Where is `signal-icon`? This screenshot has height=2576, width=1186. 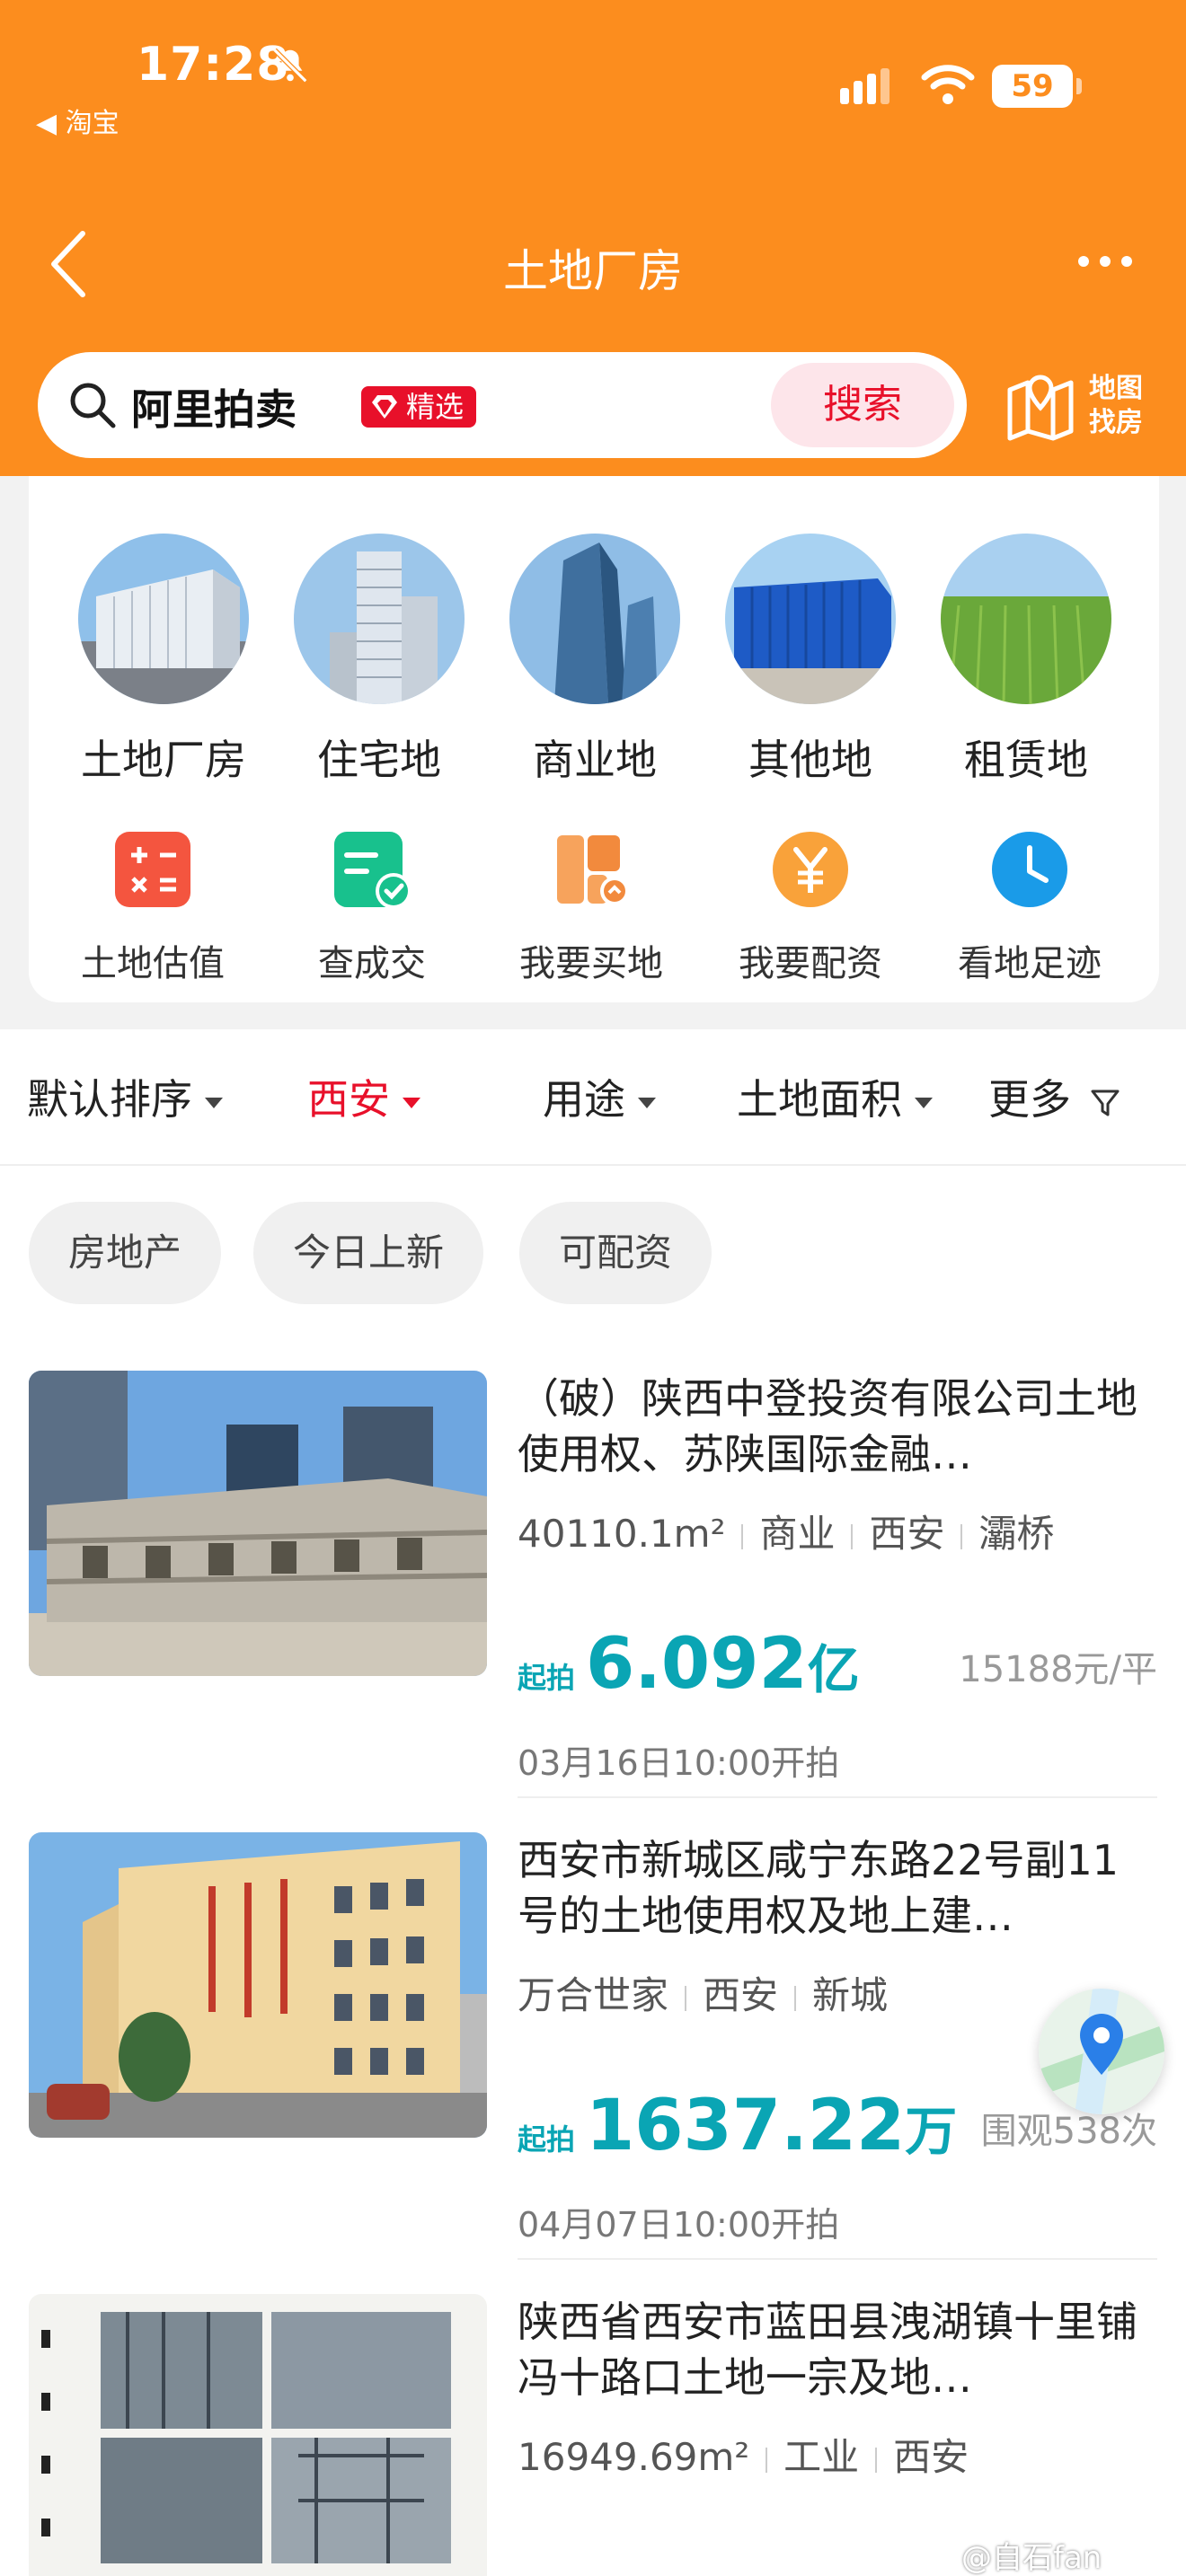 signal-icon is located at coordinates (865, 86).